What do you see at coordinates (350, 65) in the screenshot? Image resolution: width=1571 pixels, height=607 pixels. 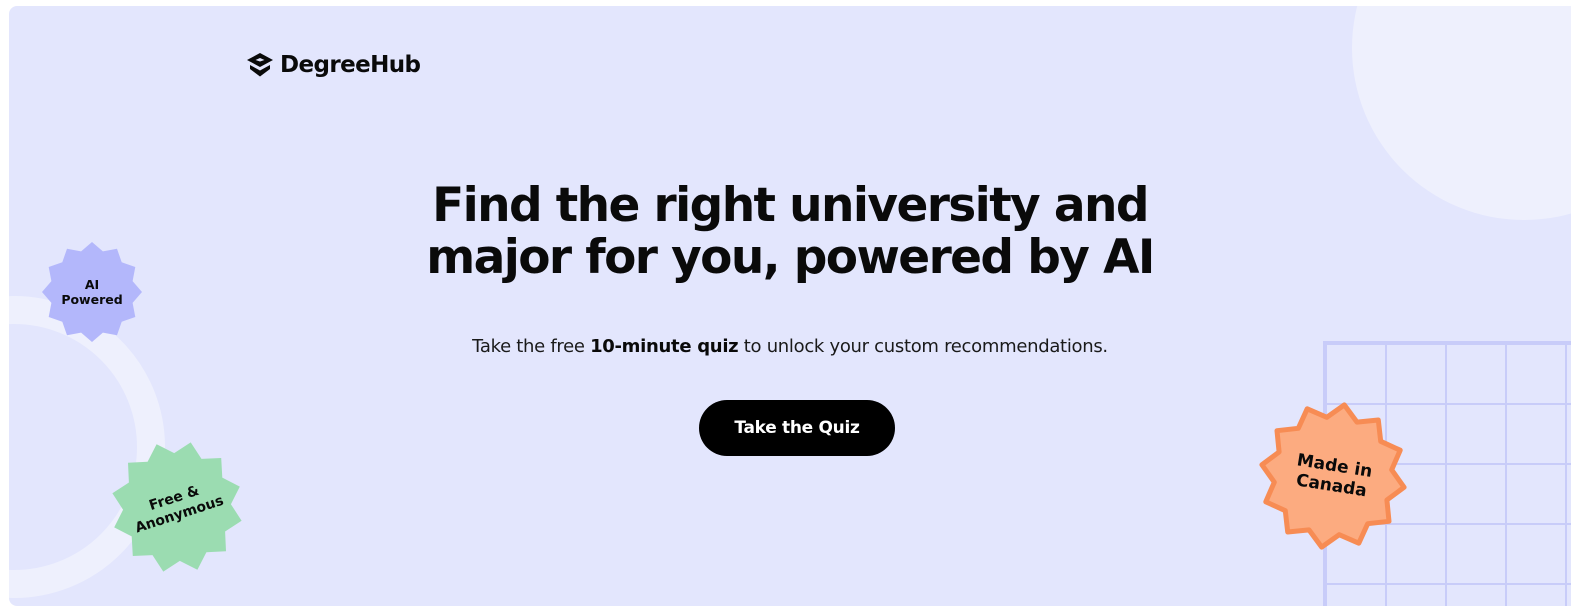 I see `brand-name: DegreeHub` at bounding box center [350, 65].